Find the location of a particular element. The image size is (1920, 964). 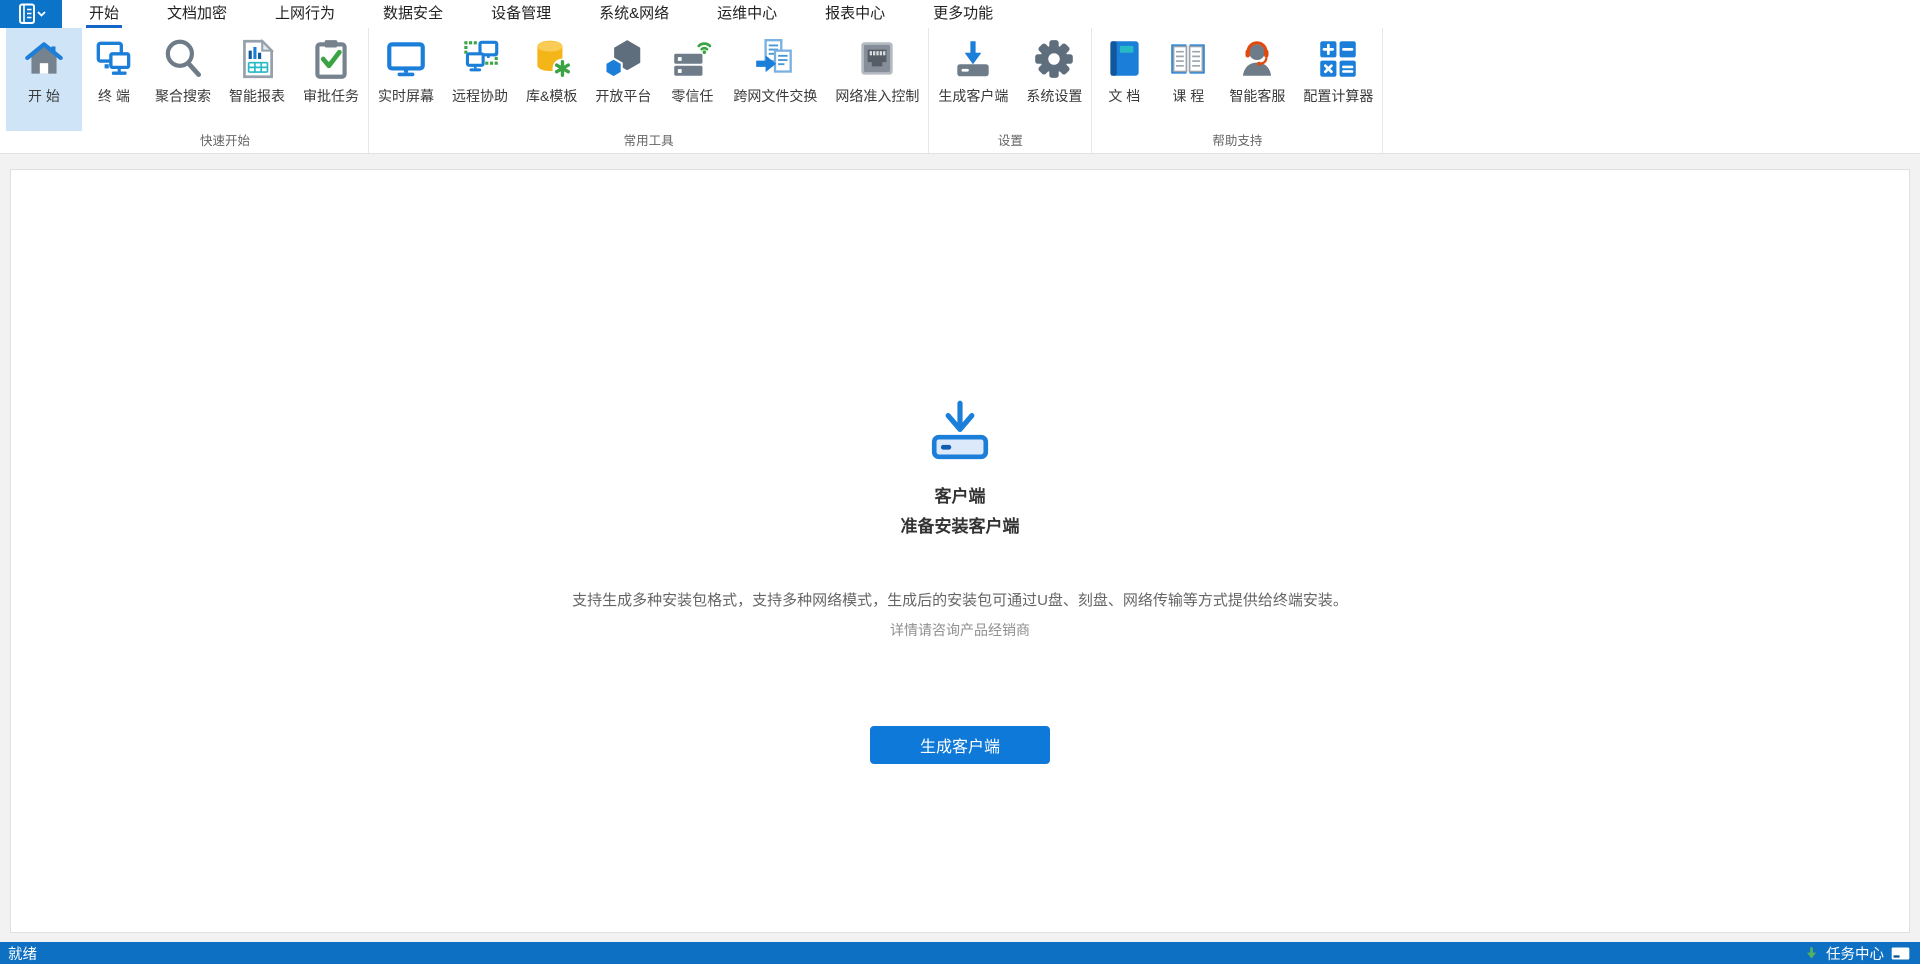

task-center-link: 任务中心 is located at coordinates (1855, 953).